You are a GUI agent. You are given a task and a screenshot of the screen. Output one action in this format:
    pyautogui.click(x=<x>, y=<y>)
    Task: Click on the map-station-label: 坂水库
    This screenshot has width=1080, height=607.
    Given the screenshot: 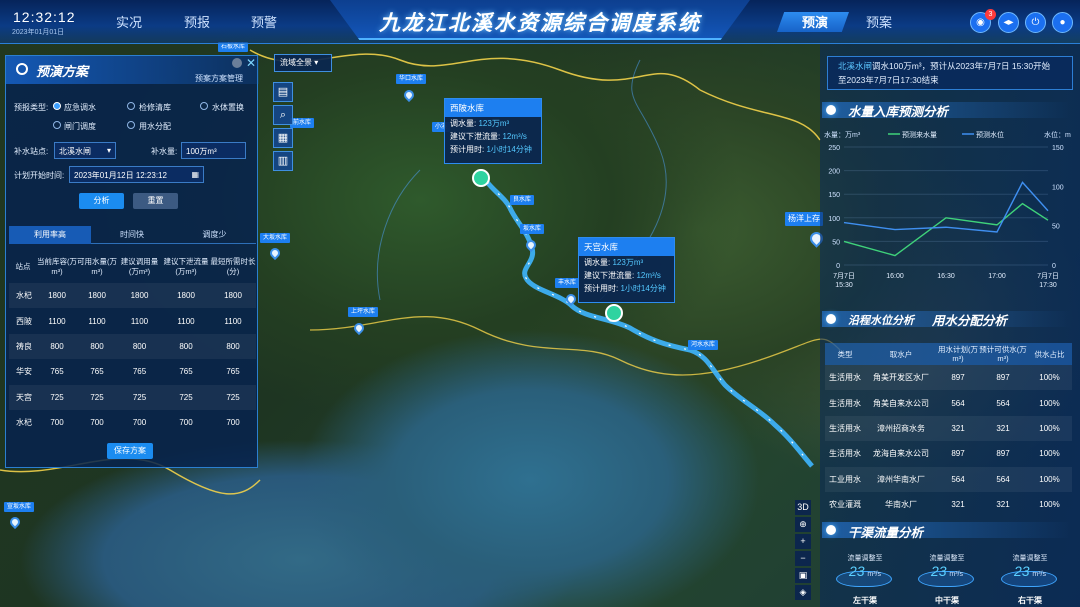 What is the action you would take?
    pyautogui.click(x=532, y=229)
    